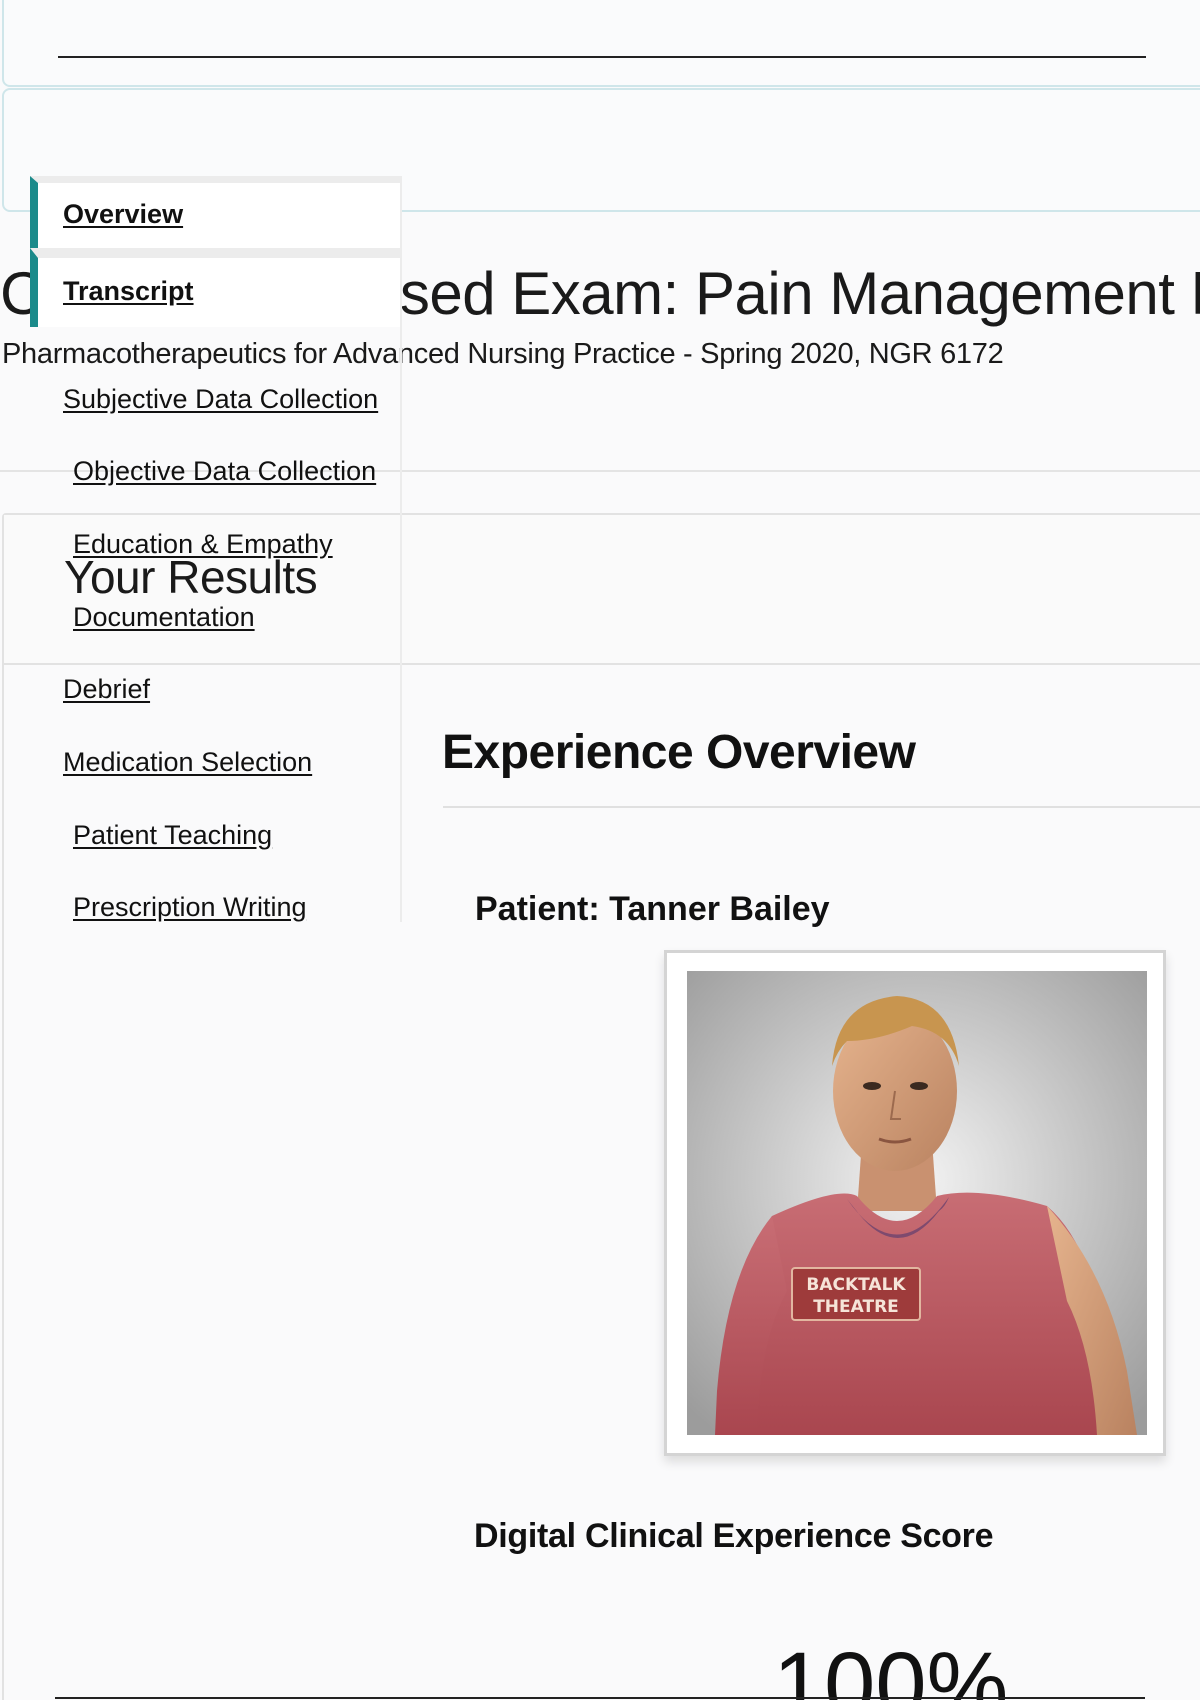 This screenshot has height=1700, width=1200. I want to click on sidebar-item-objective-data-collection: Objective Data Collection, so click(224, 471).